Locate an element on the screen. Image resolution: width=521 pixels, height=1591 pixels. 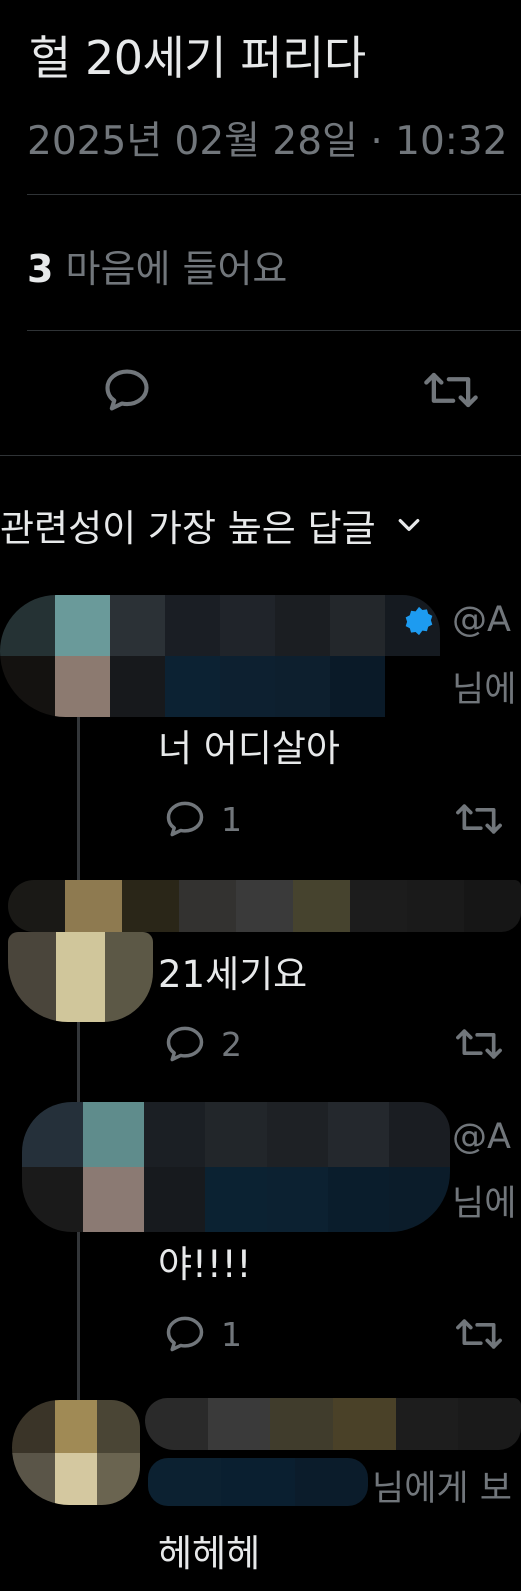
tweet-text: 헐 20세기 퍼리다 is located at coordinates (197, 58).